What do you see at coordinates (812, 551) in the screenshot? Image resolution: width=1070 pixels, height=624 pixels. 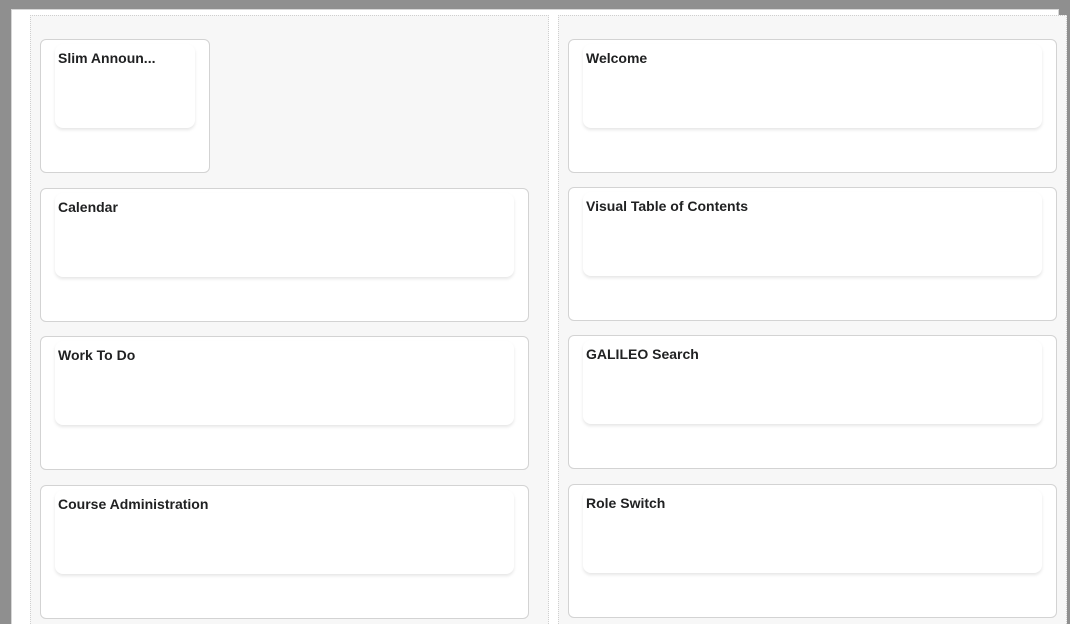 I see `widget-role-switch: Role Switch` at bounding box center [812, 551].